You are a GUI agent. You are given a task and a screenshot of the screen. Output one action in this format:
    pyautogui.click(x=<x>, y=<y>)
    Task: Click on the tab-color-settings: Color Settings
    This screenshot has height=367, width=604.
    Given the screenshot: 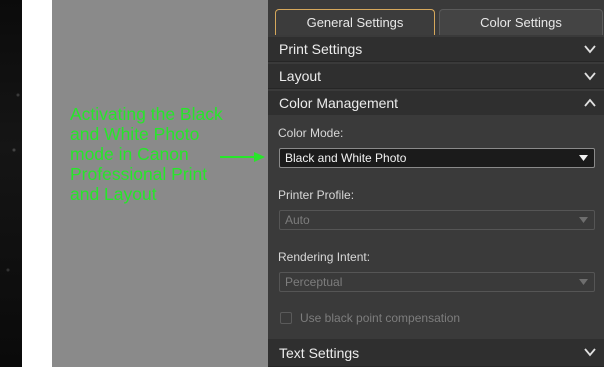 What is the action you would take?
    pyautogui.click(x=521, y=22)
    